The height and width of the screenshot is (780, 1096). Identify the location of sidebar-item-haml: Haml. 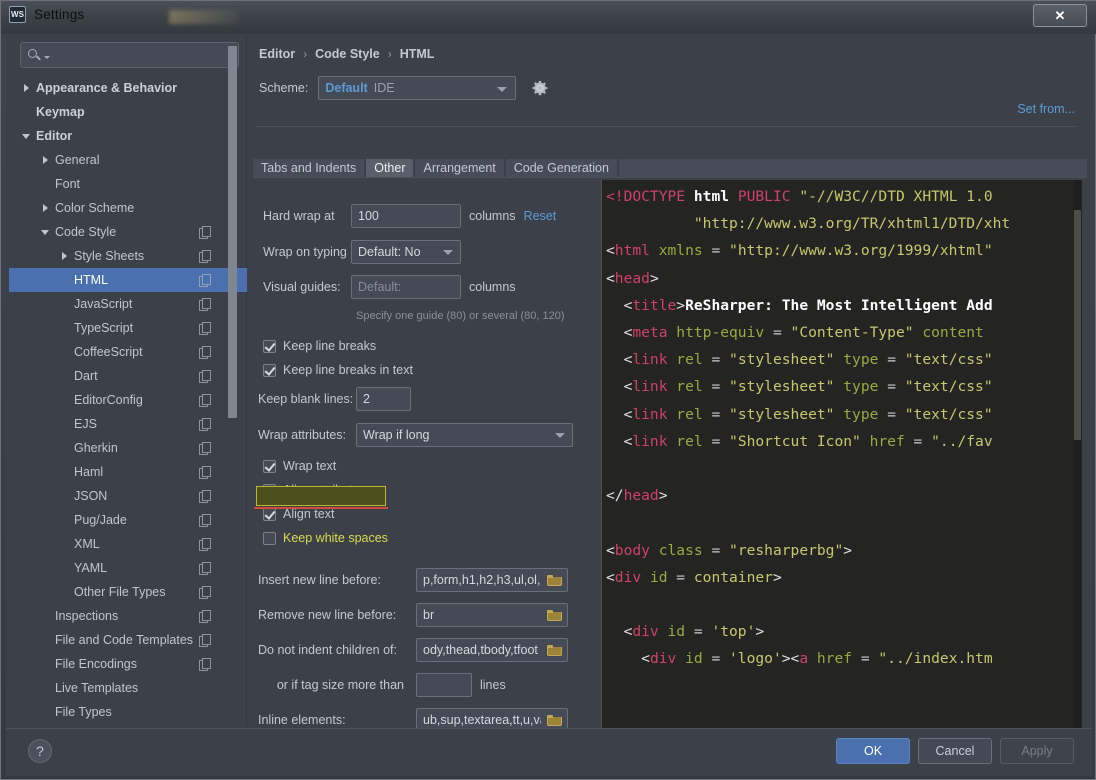
(128, 472).